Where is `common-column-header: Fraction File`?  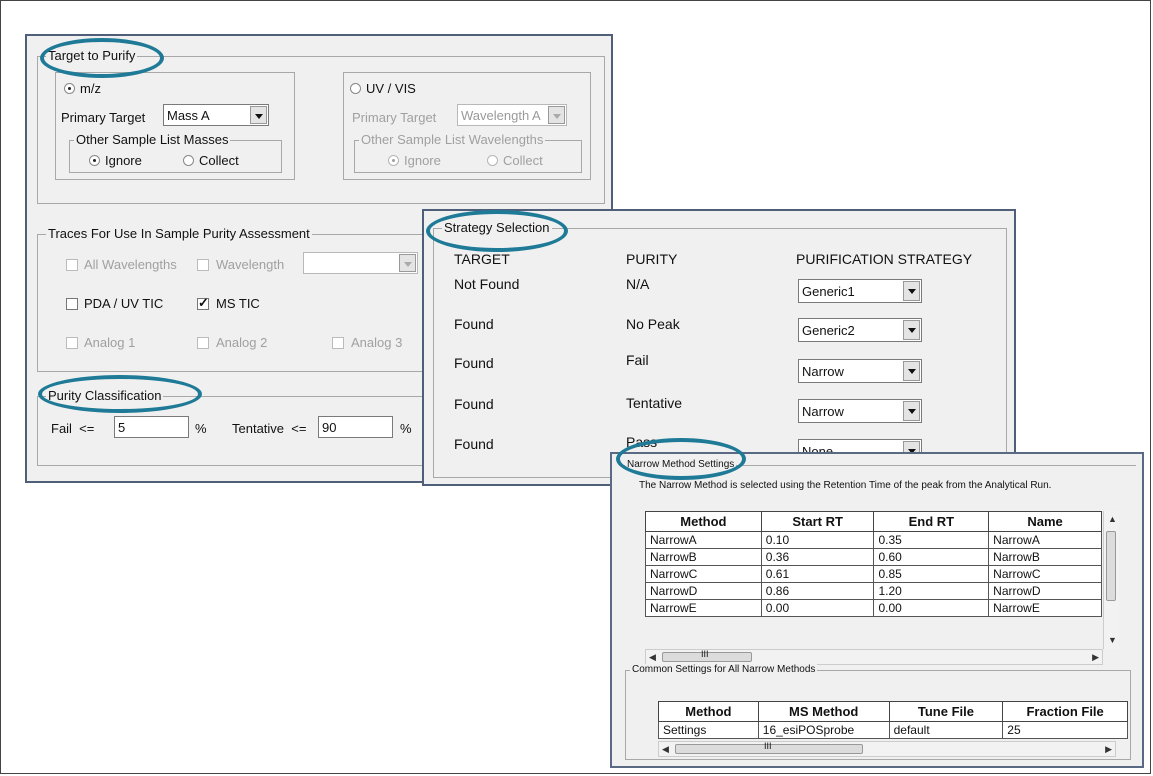
common-column-header: Fraction File is located at coordinates (1065, 711).